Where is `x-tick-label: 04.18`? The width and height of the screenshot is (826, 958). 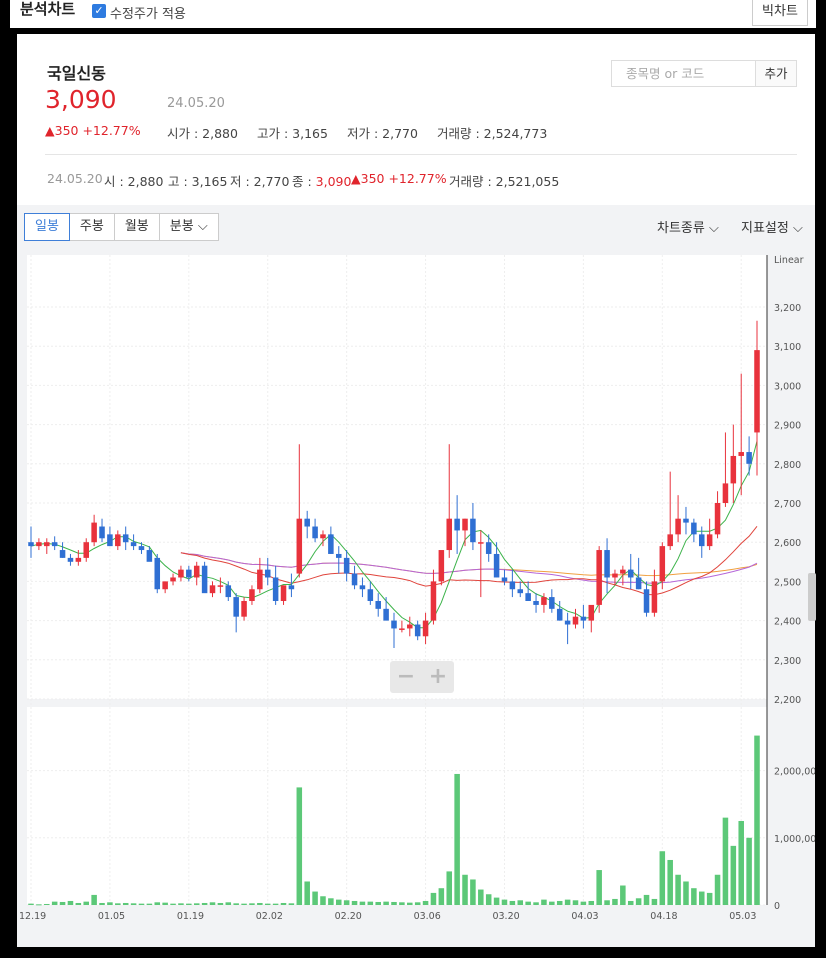
x-tick-label: 04.18 is located at coordinates (663, 916).